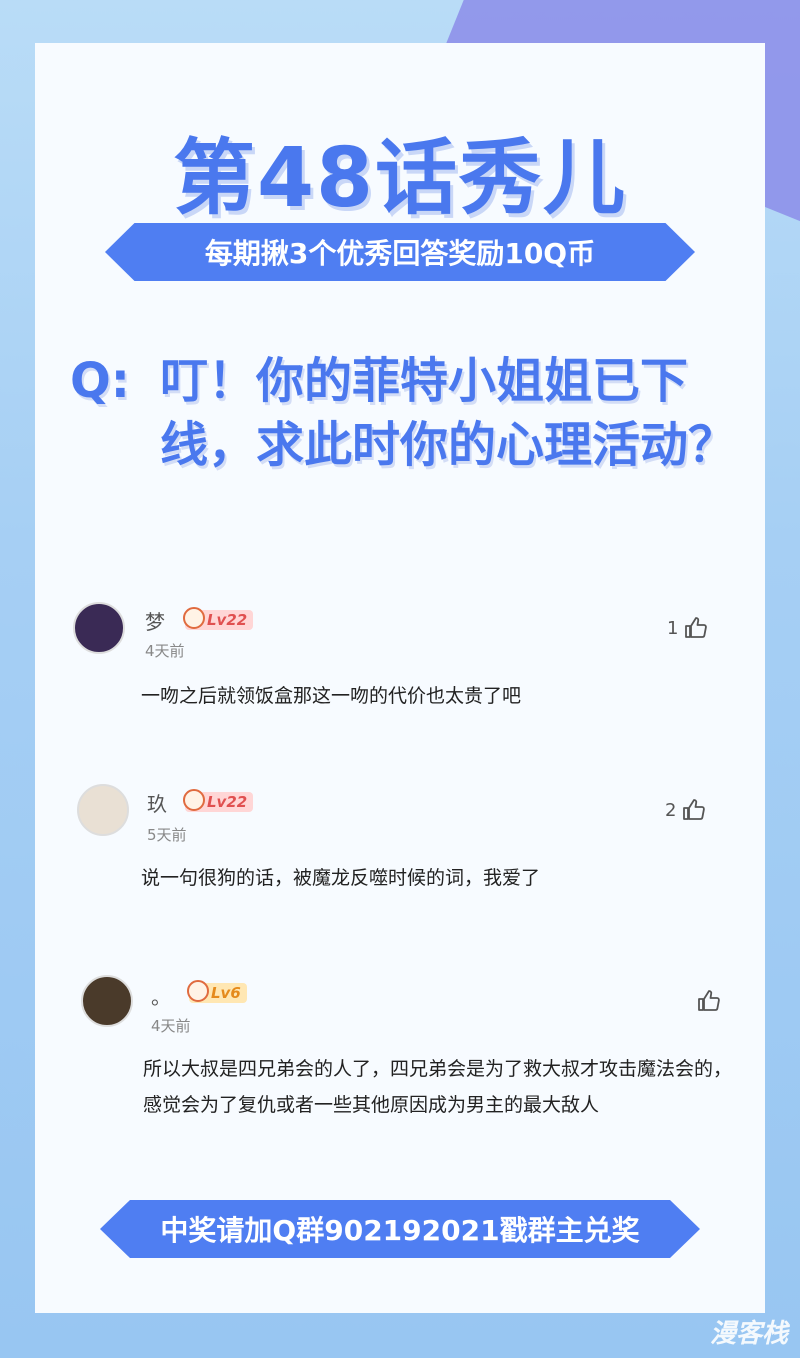  I want to click on comment-username: 梦, so click(155, 620).